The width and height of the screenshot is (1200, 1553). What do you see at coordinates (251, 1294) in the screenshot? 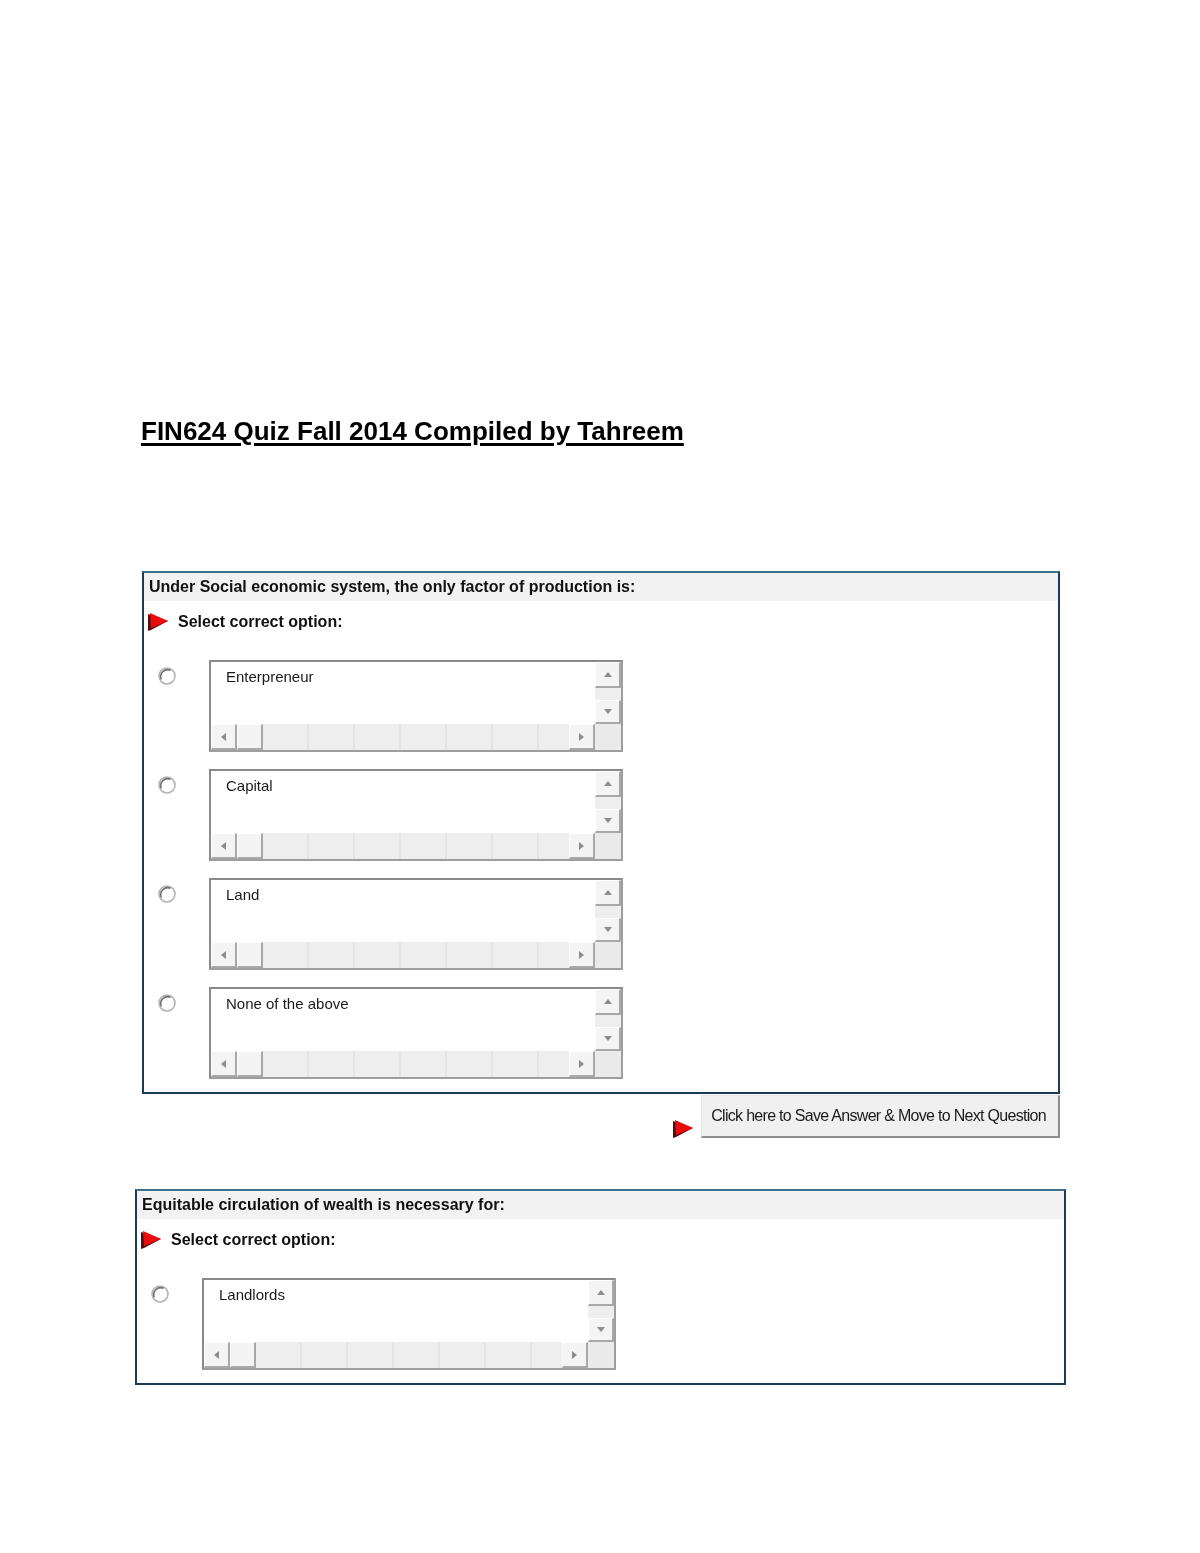
I see `option-text: Landlords` at bounding box center [251, 1294].